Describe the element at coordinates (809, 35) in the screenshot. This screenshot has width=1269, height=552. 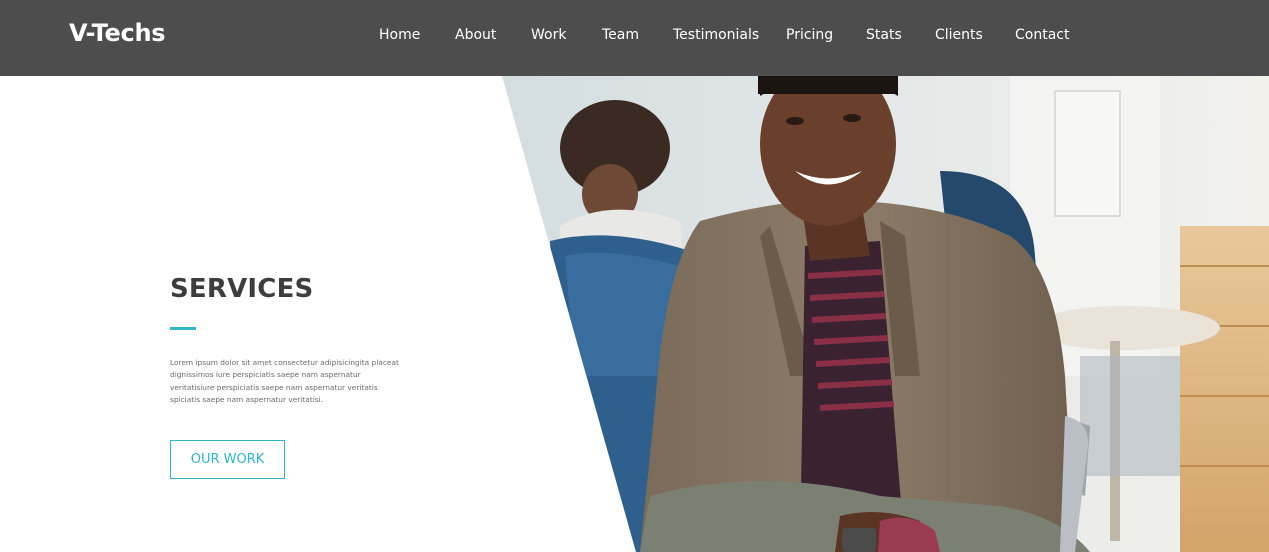
I see `nav-pricing: Pricing` at that location.